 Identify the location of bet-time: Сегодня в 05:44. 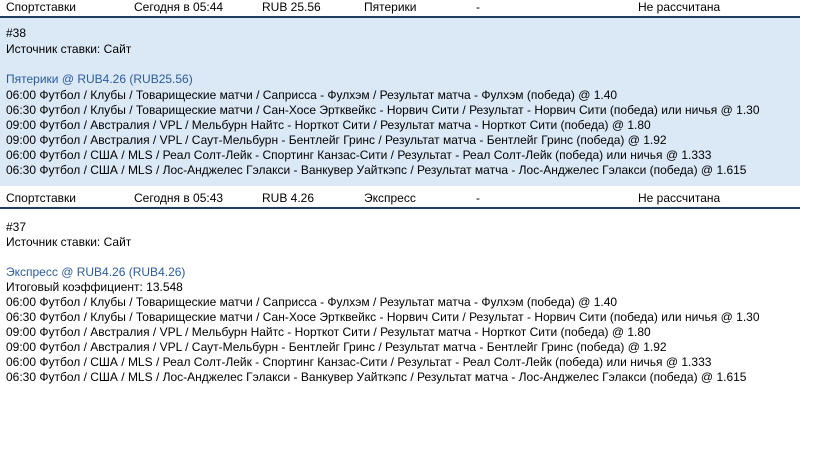
(179, 7).